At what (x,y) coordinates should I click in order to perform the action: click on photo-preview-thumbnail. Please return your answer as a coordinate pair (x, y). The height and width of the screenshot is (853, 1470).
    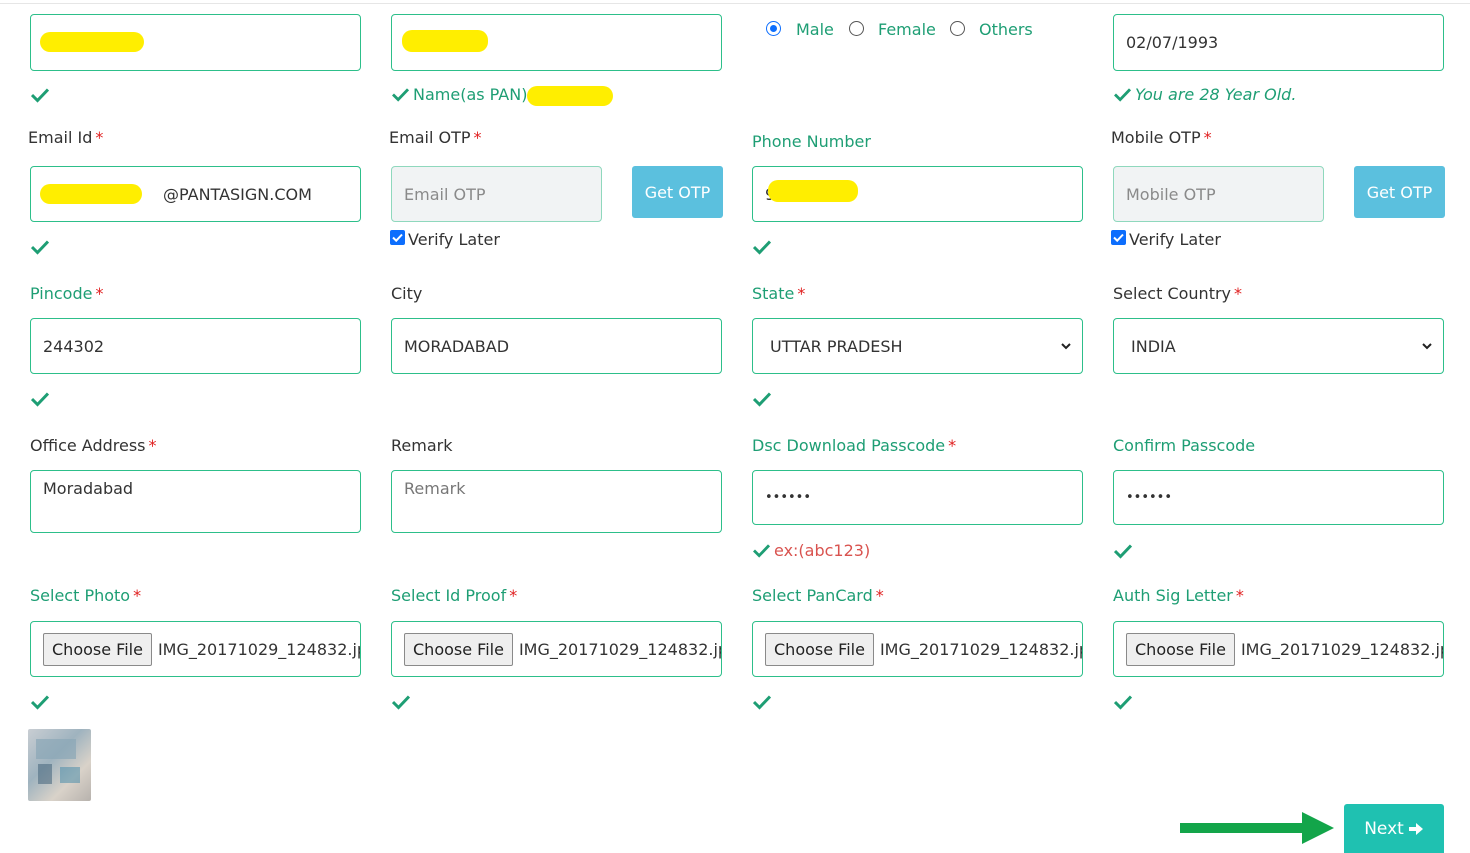
    Looking at the image, I should click on (59, 765).